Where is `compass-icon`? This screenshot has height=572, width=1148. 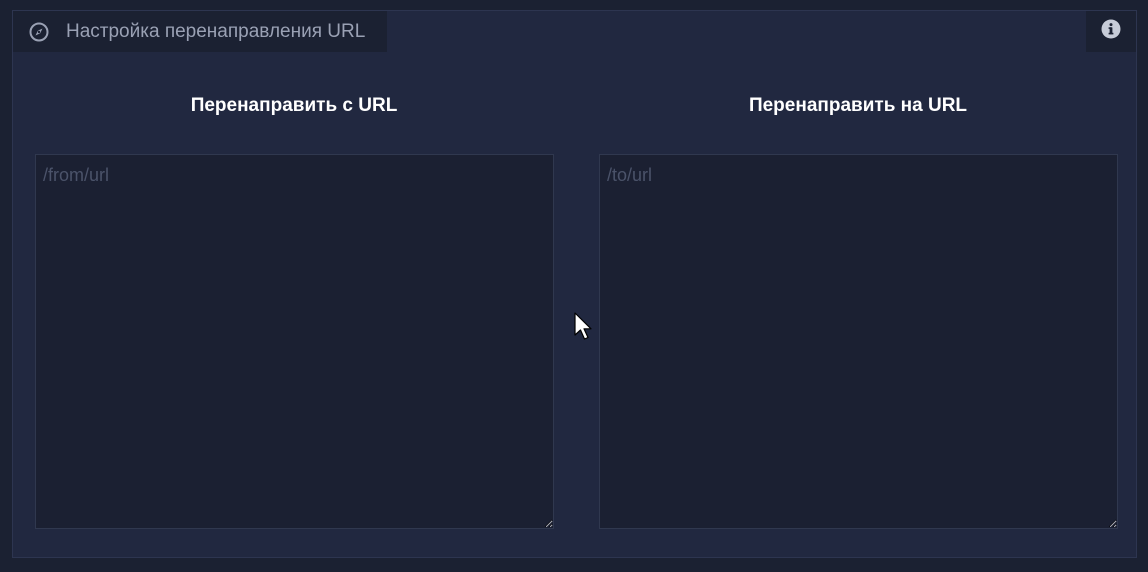 compass-icon is located at coordinates (39, 32).